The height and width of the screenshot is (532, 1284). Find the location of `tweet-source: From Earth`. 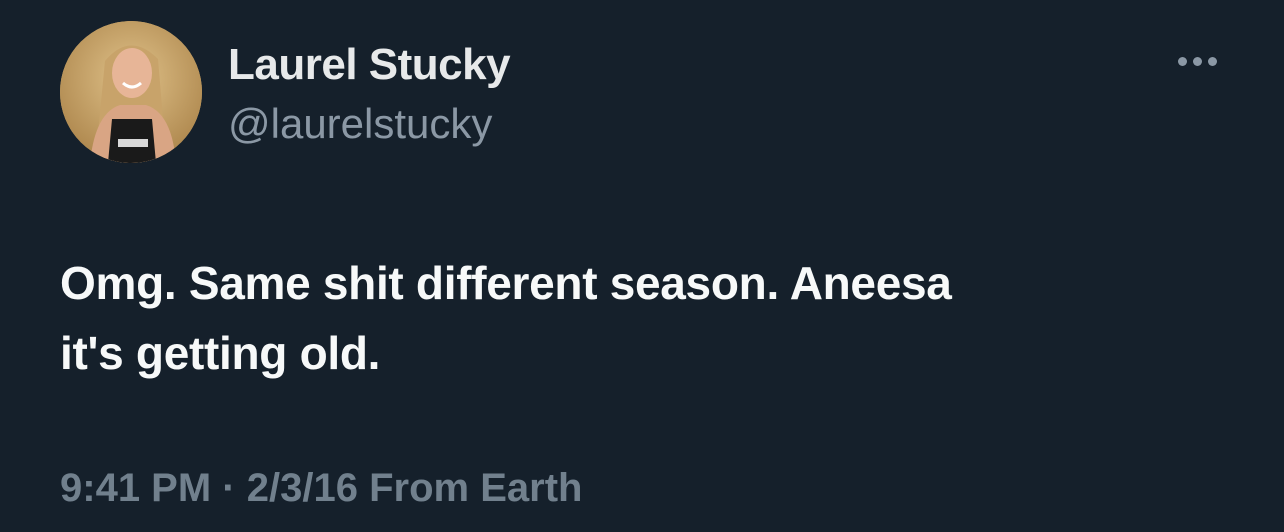

tweet-source: From Earth is located at coordinates (476, 488).